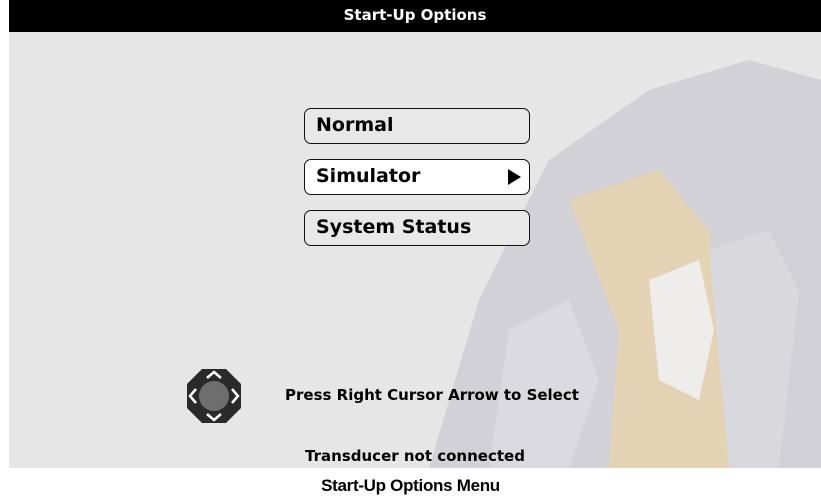 This screenshot has width=821, height=504. I want to click on menu-button-label: System Status, so click(394, 227).